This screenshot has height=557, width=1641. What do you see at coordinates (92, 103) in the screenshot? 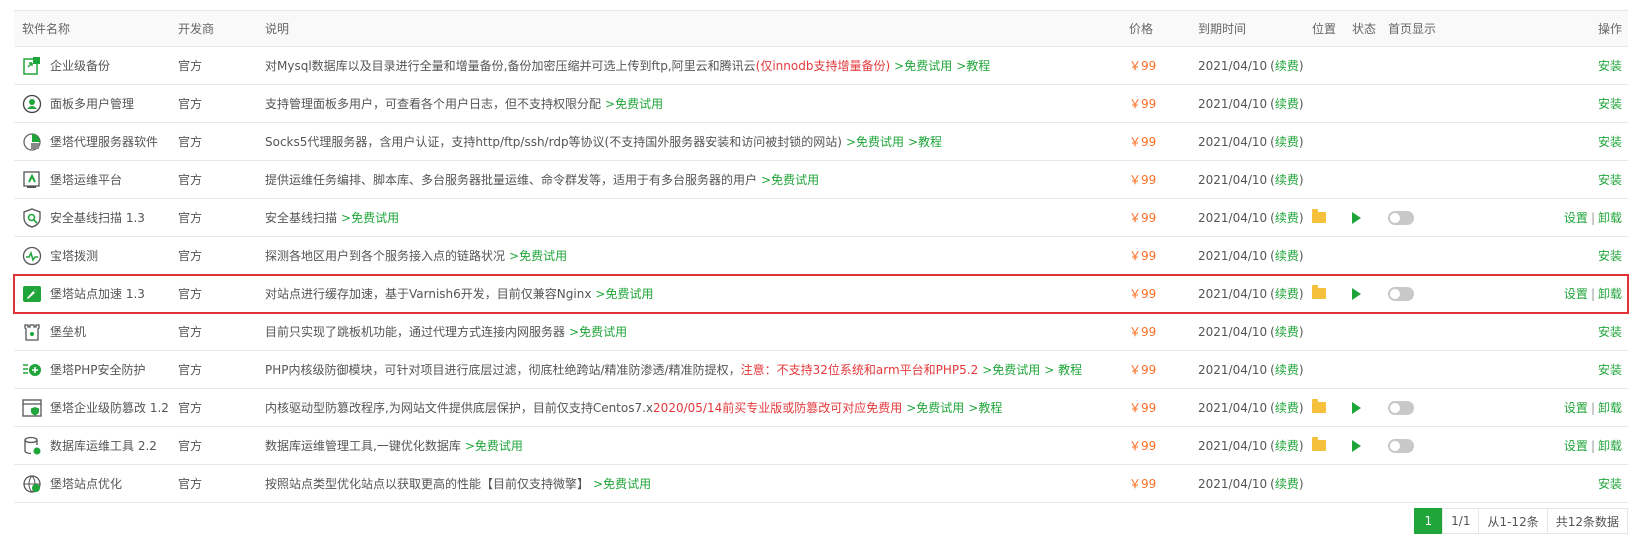
I see `plugin-name: 面板多用户管理` at bounding box center [92, 103].